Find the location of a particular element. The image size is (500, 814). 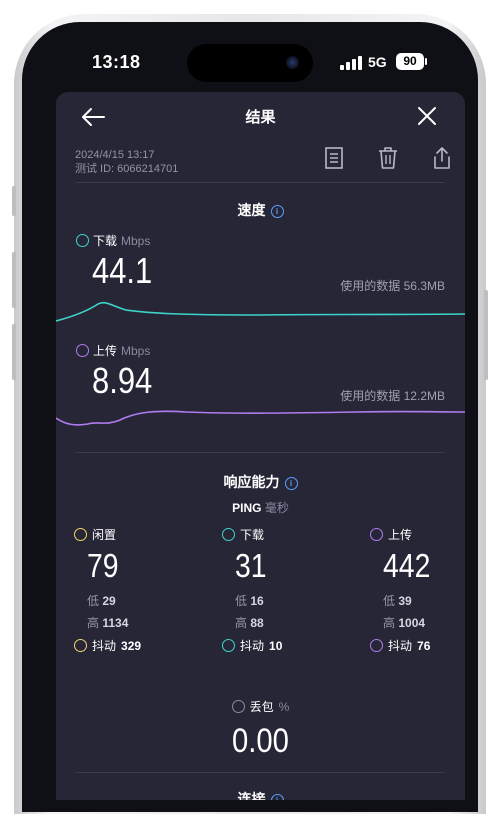

connection-section-title: 连接i is located at coordinates (260, 794).